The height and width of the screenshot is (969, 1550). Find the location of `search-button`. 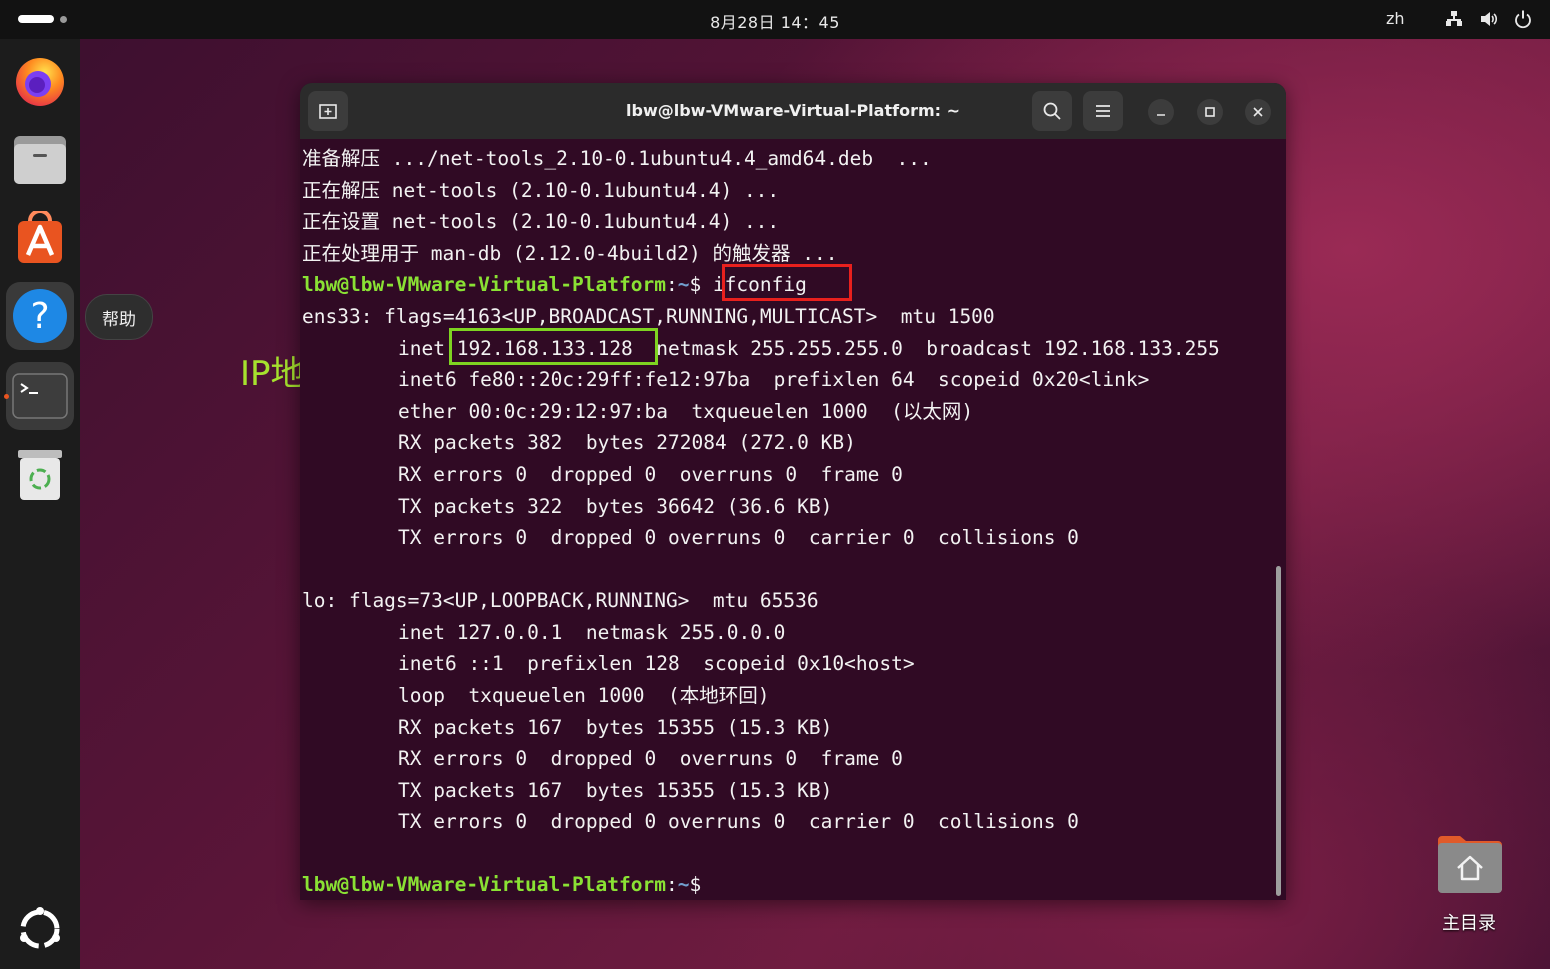

search-button is located at coordinates (1052, 111).